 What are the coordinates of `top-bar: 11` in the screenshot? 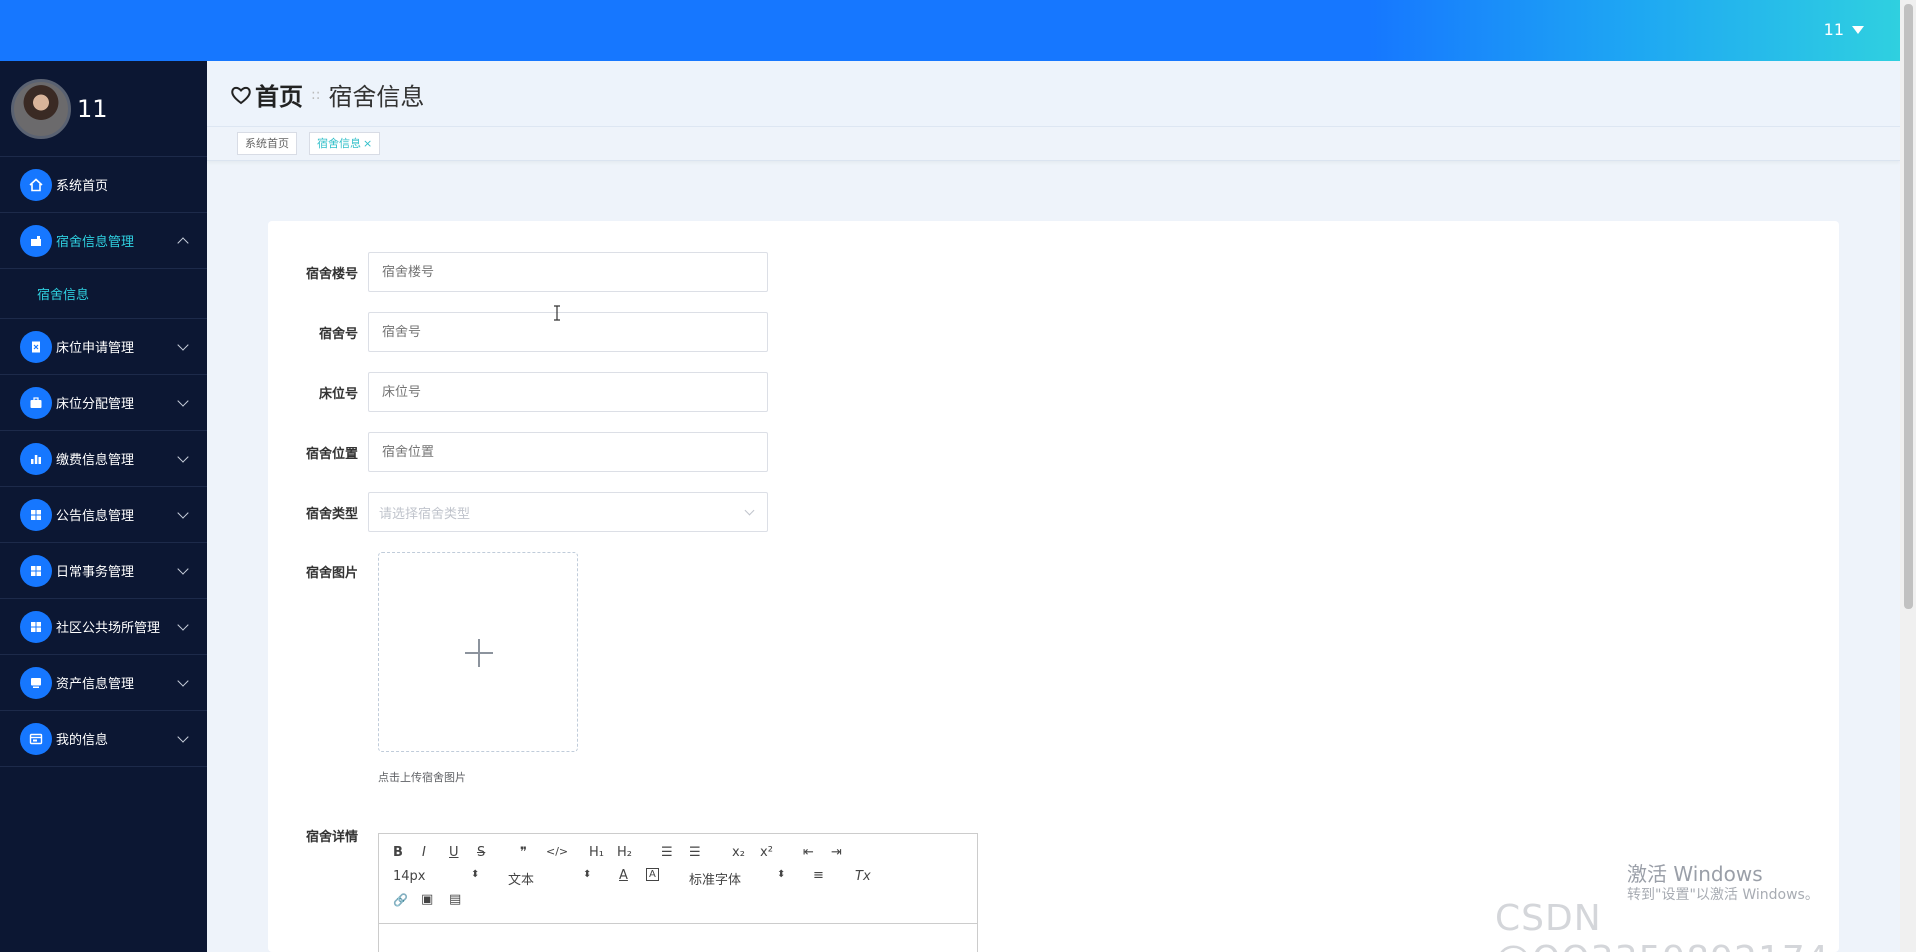 It's located at (950, 30).